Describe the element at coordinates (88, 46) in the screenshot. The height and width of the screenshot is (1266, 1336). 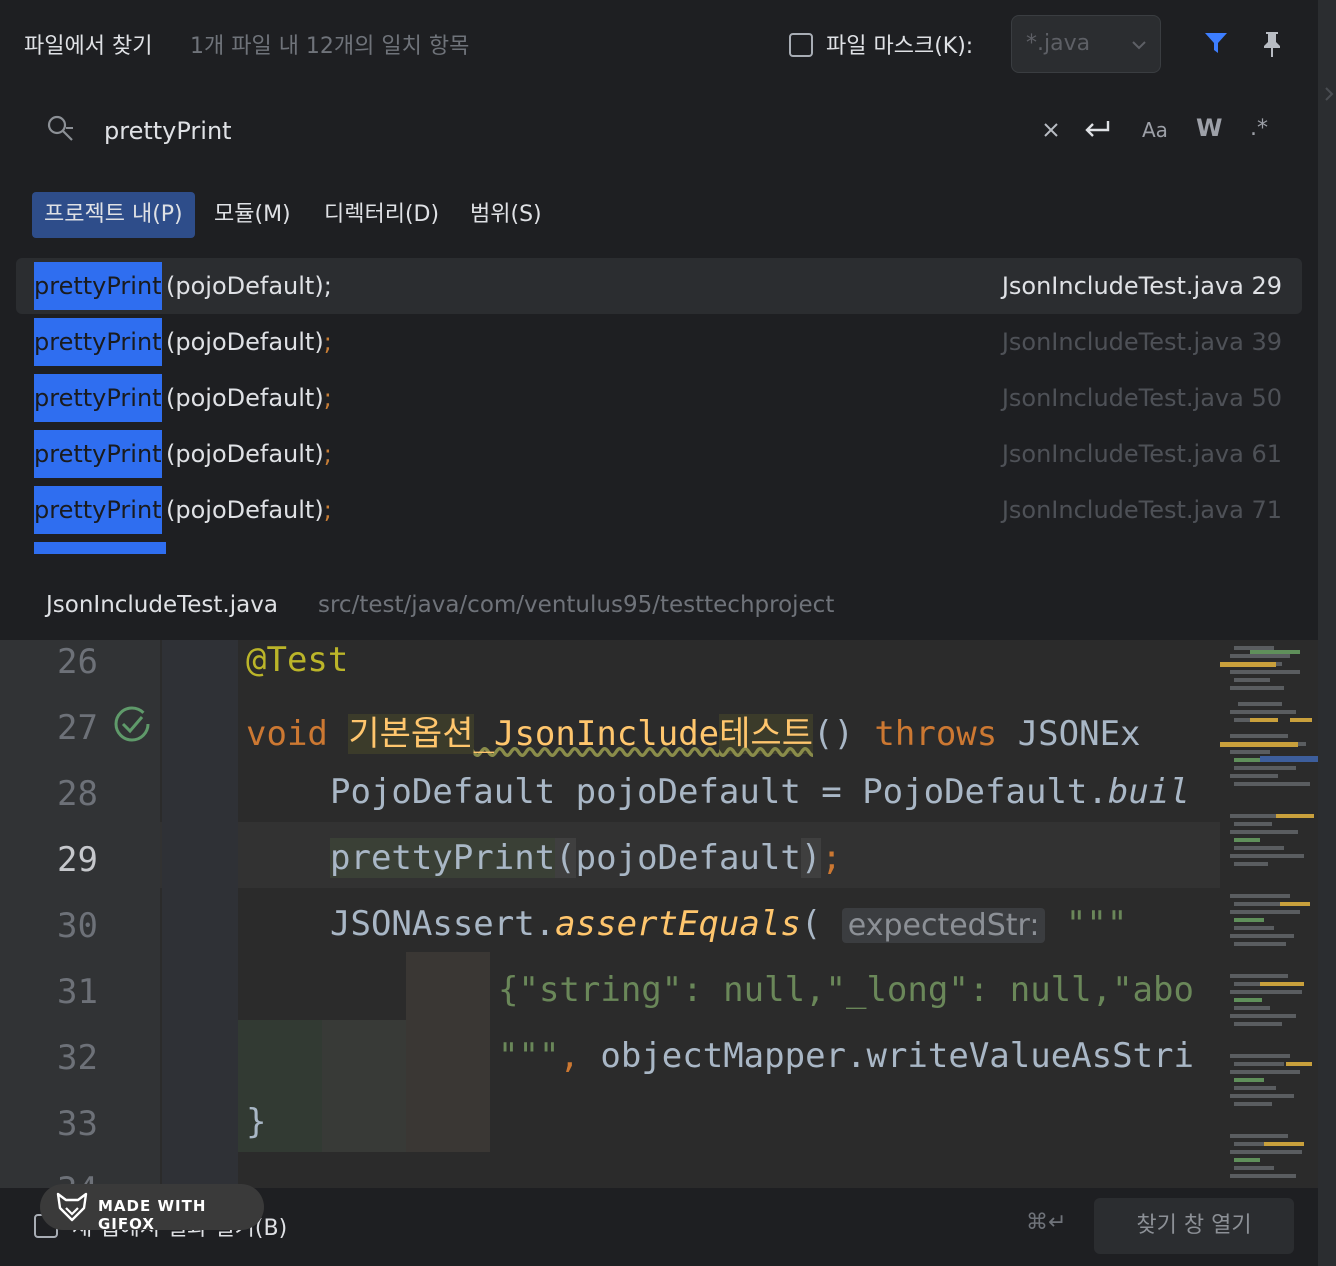
I see `dialog-title: 파일에서 찾기` at that location.